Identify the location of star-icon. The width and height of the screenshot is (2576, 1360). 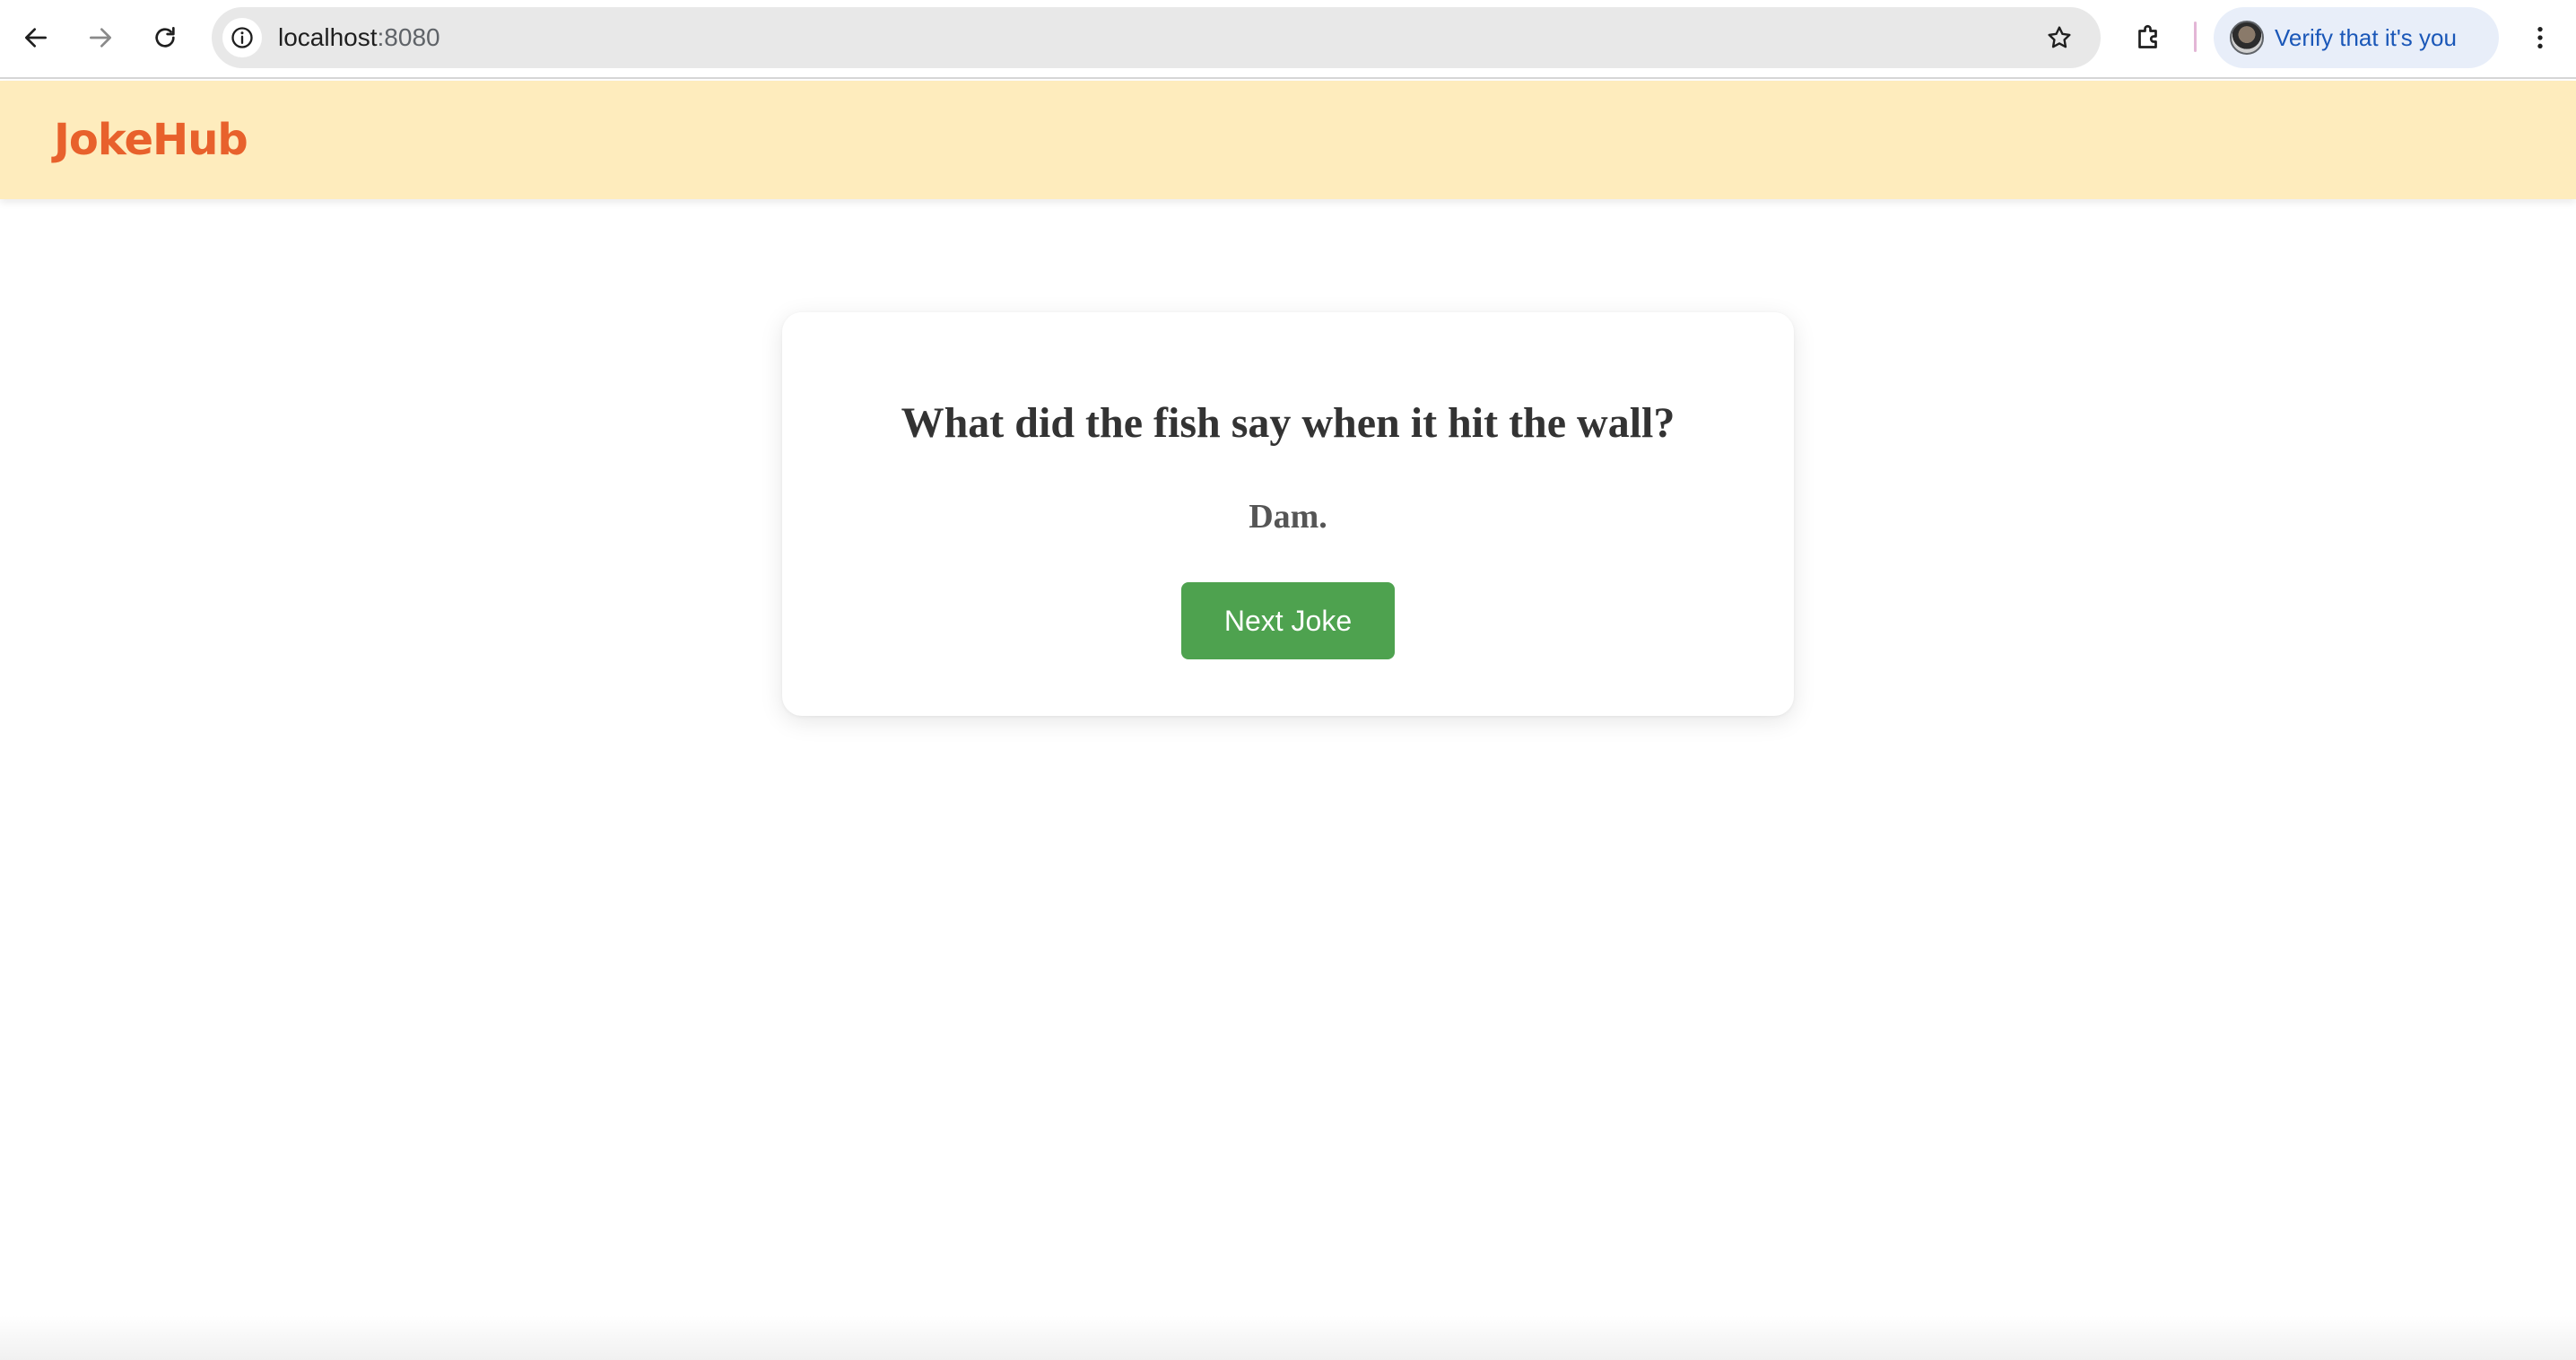
(2059, 37).